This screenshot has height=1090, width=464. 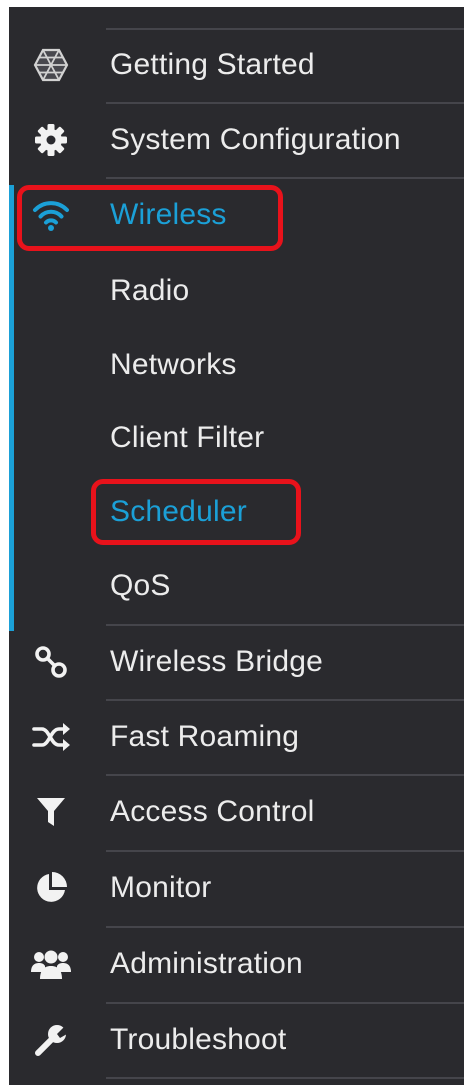 I want to click on sidebar-item-administration: Administration, so click(x=236, y=964).